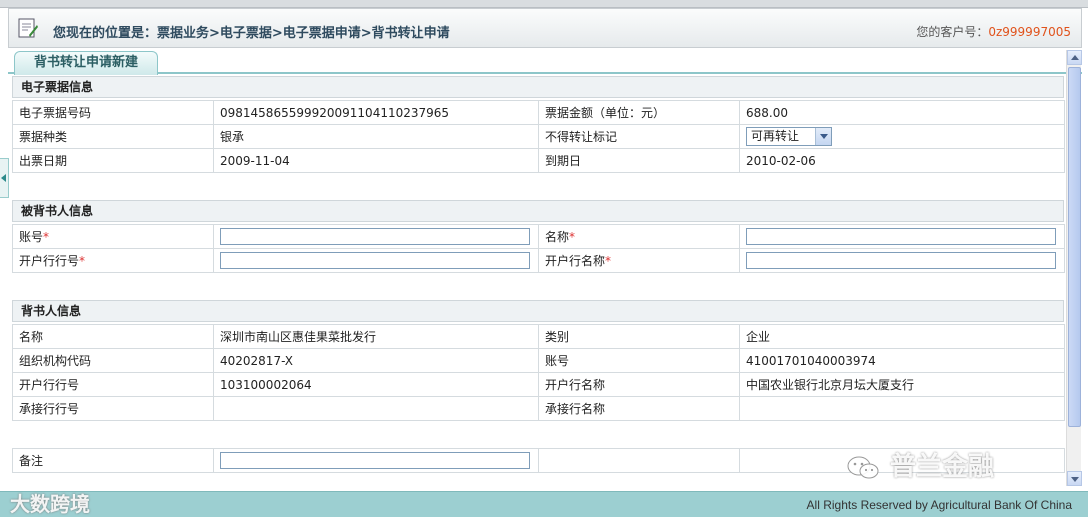 Image resolution: width=1088 pixels, height=521 pixels. I want to click on endorsee-name-cell, so click(902, 236).